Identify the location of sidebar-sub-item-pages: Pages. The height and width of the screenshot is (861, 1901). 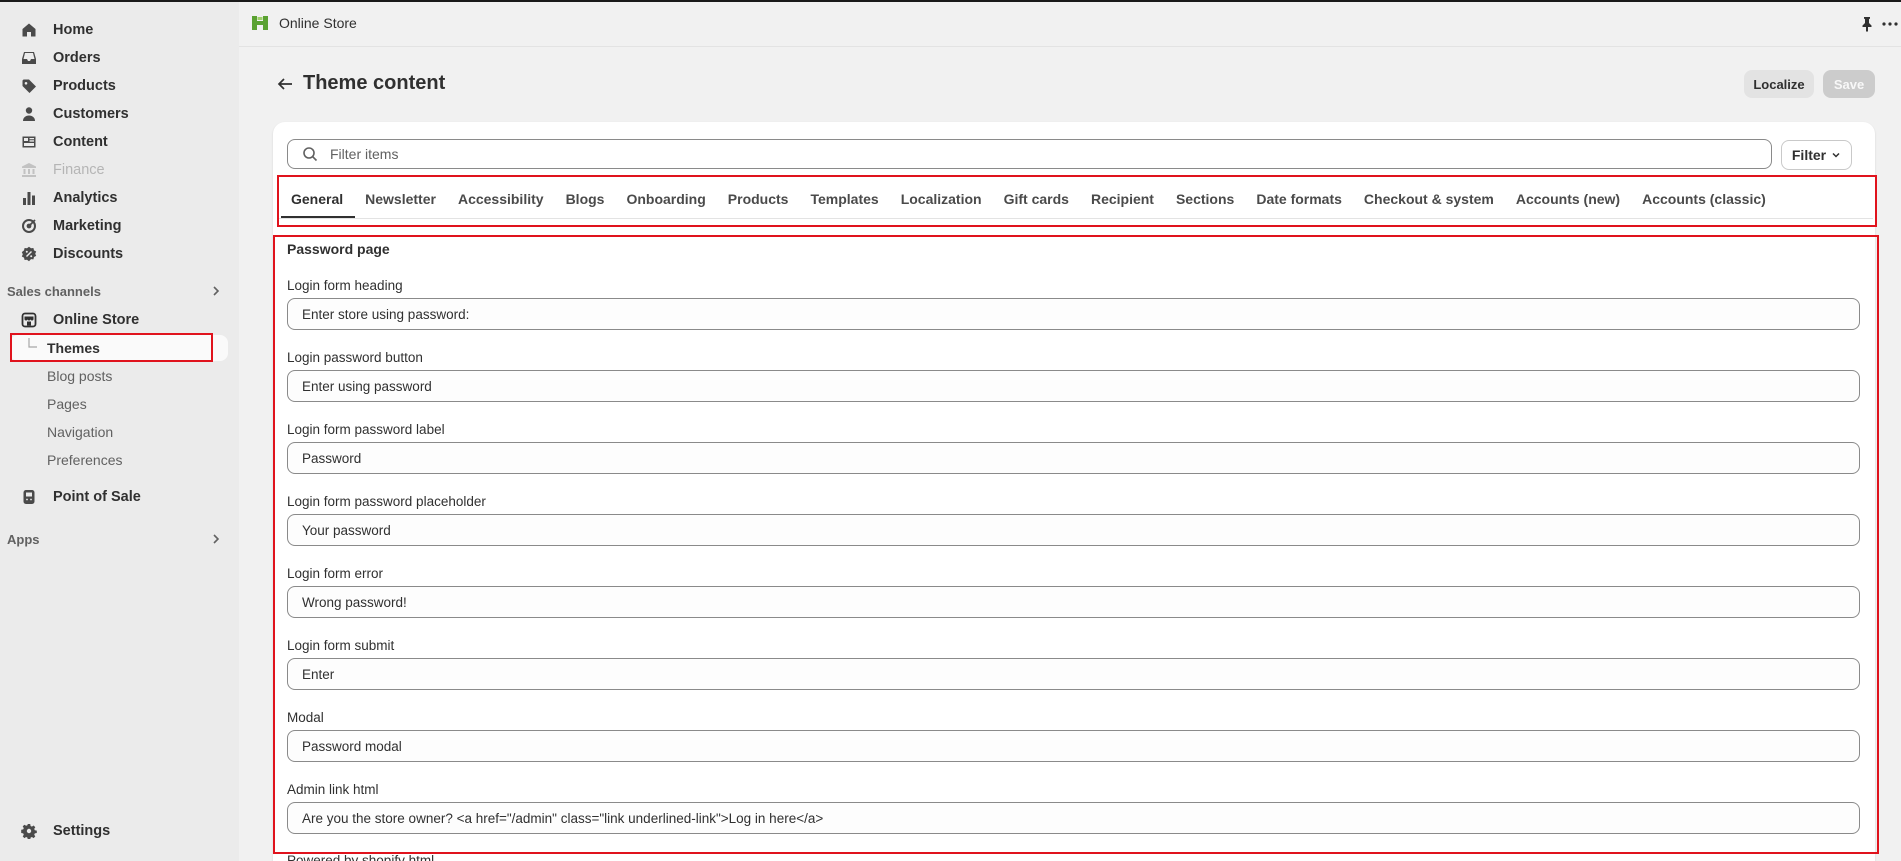
(119, 404).